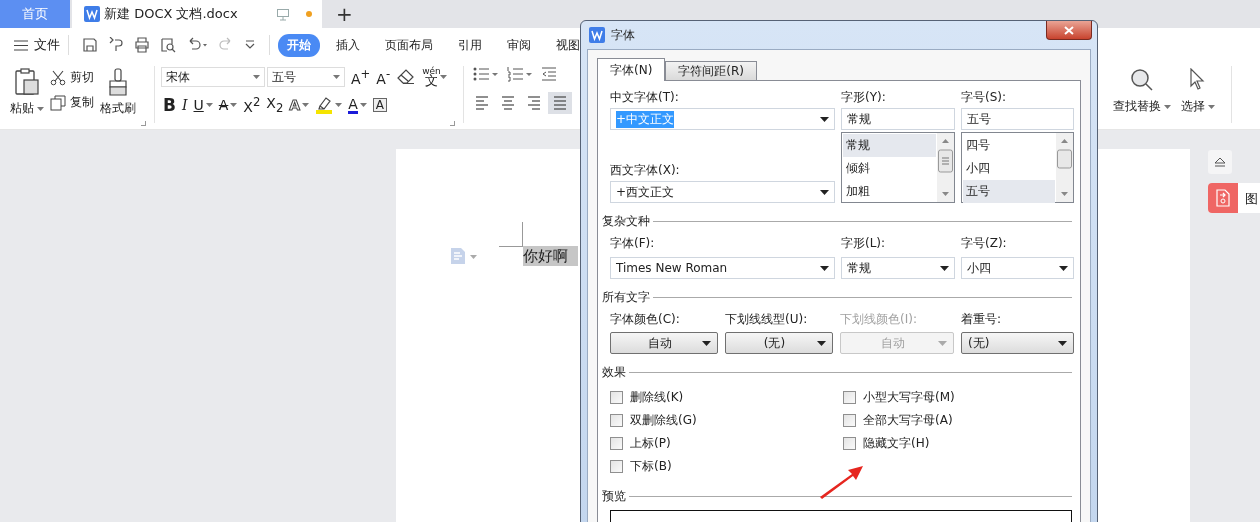 This screenshot has width=1260, height=522. Describe the element at coordinates (568, 45) in the screenshot. I see `ribbon-tab: 视图` at that location.